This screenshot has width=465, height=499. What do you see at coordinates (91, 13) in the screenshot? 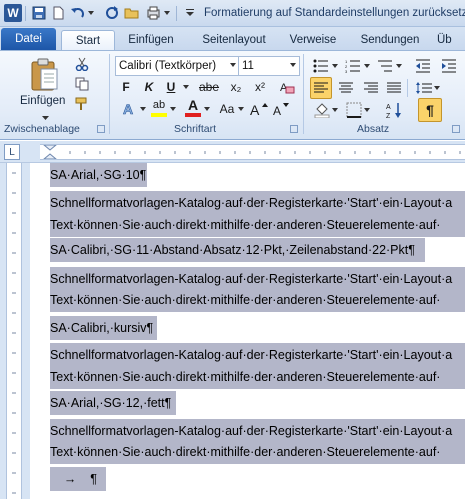
I see `undo-dropdown-icon` at bounding box center [91, 13].